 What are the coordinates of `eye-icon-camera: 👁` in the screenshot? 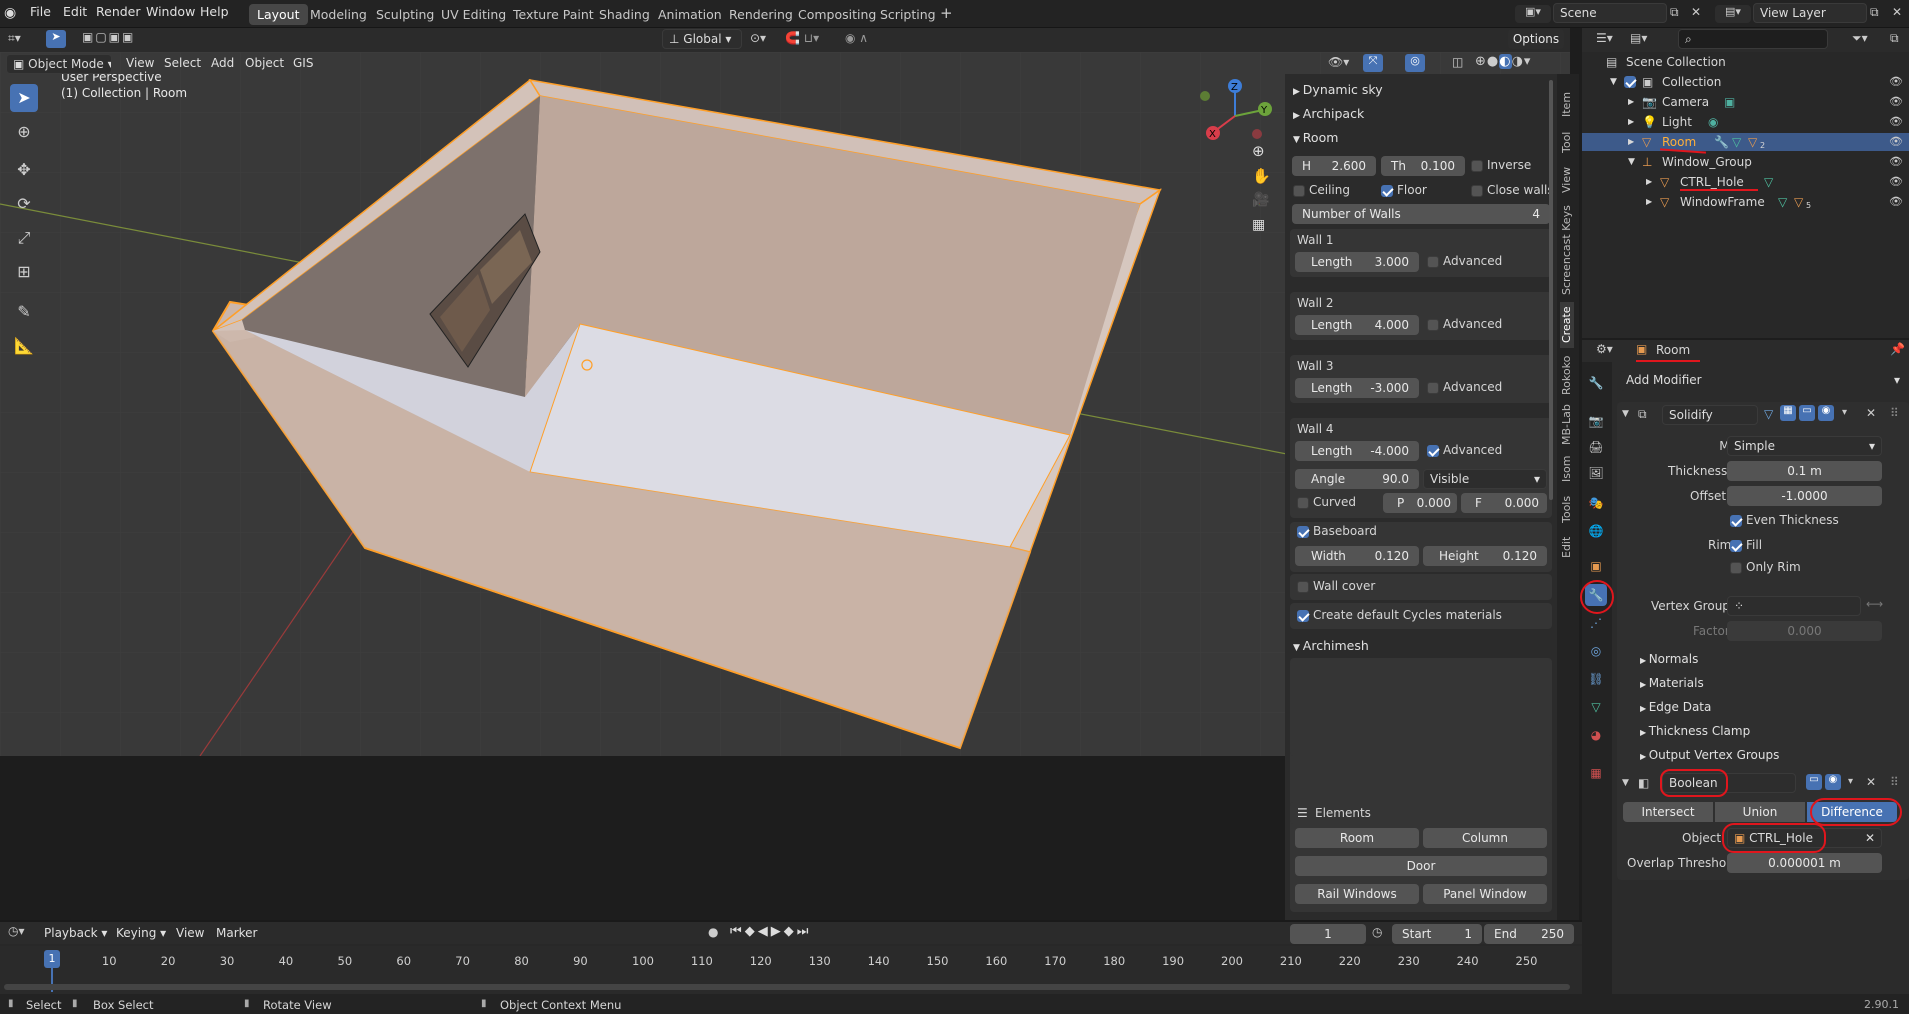 It's located at (1896, 101).